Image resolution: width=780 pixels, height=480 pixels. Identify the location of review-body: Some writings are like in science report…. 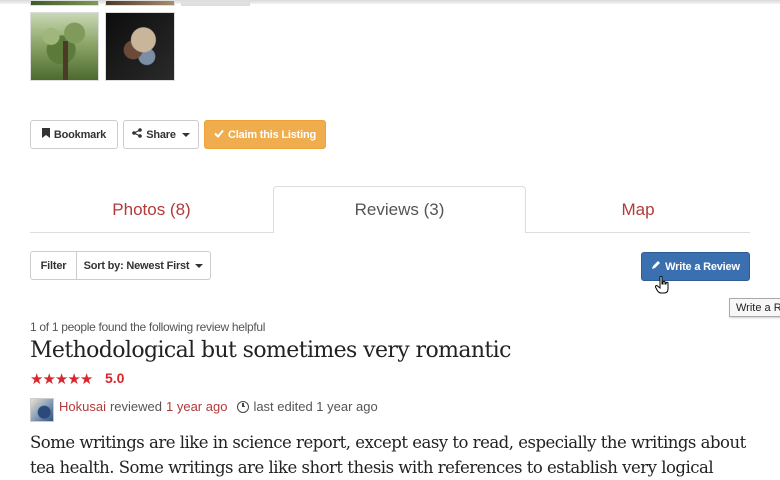
(388, 455).